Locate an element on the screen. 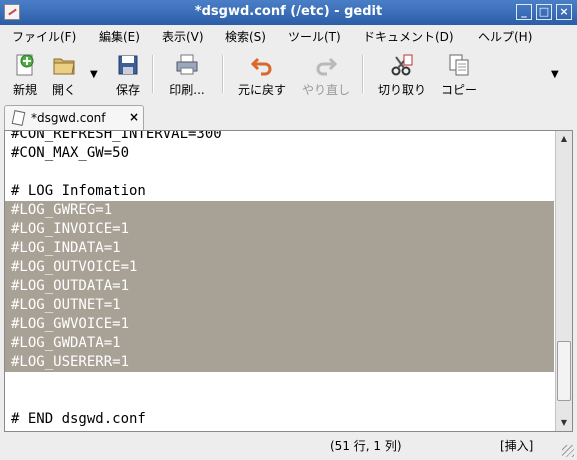 The height and width of the screenshot is (460, 577). minimize-icon: _ is located at coordinates (524, 11).